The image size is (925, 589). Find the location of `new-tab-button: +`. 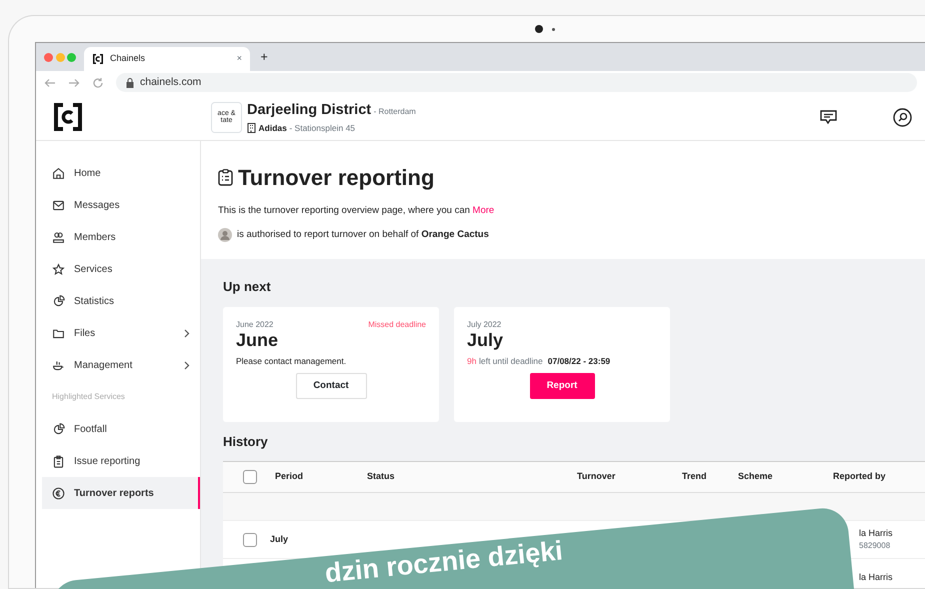

new-tab-button: + is located at coordinates (264, 57).